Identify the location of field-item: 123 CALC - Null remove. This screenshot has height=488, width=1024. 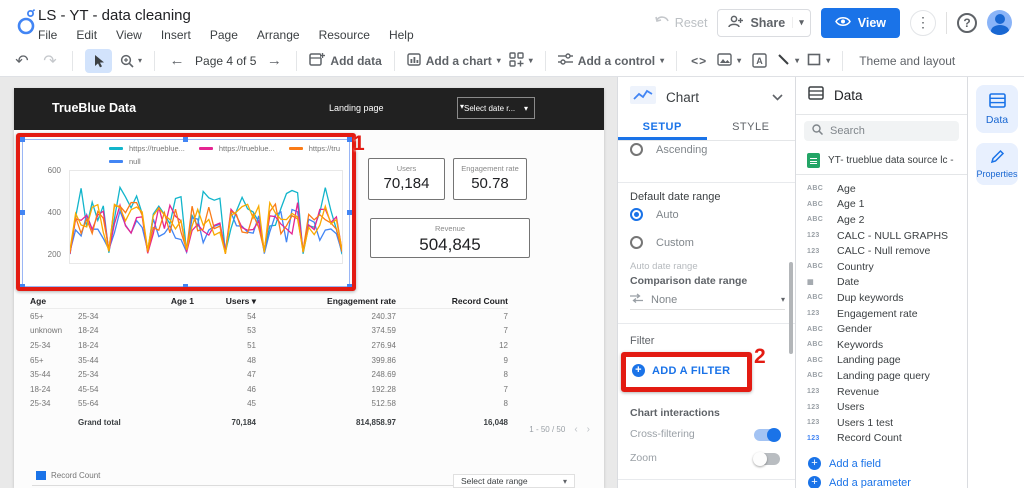
(881, 251).